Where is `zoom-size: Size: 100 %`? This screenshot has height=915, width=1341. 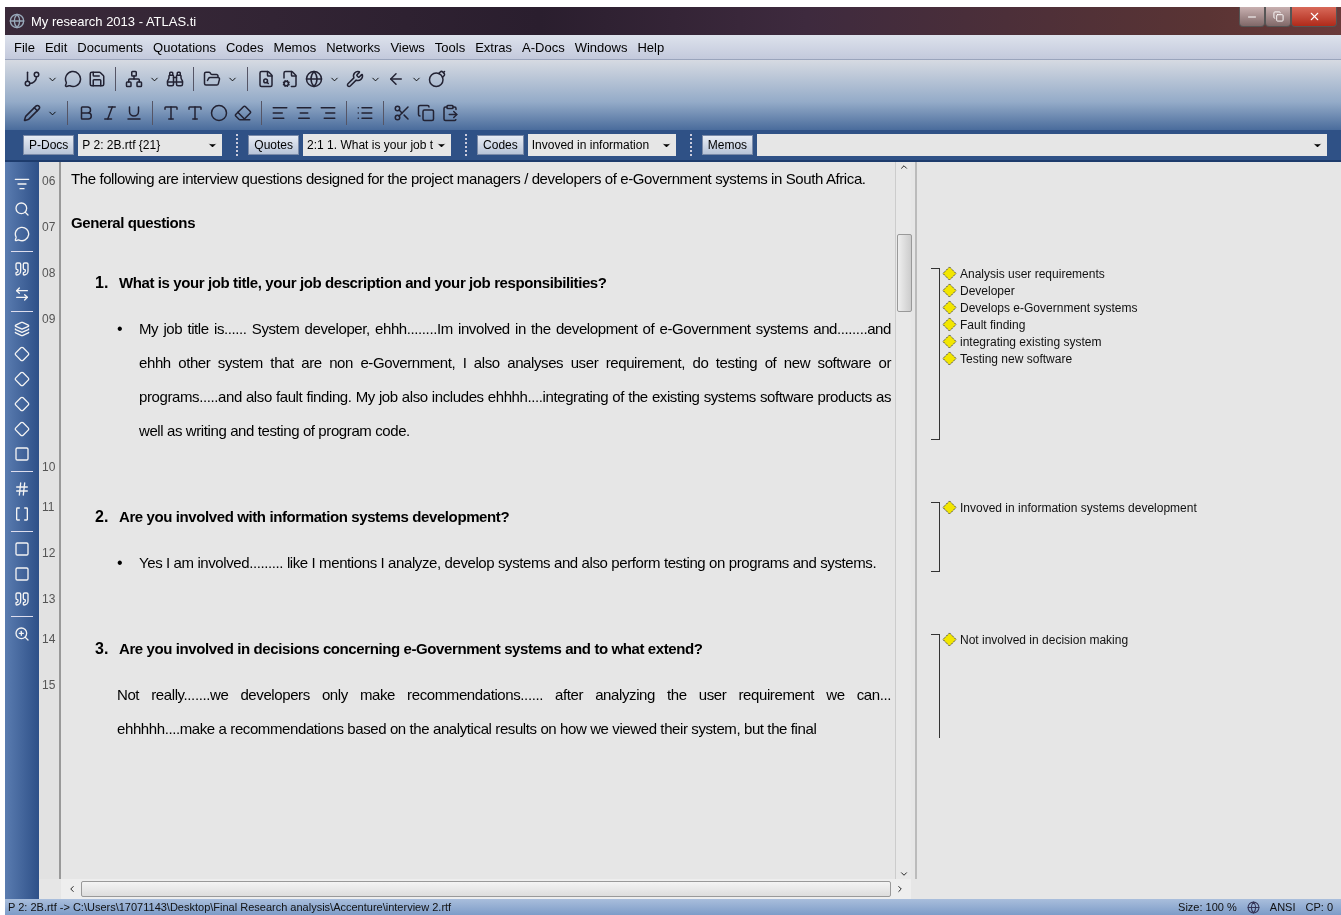
zoom-size: Size: 100 % is located at coordinates (1207, 907).